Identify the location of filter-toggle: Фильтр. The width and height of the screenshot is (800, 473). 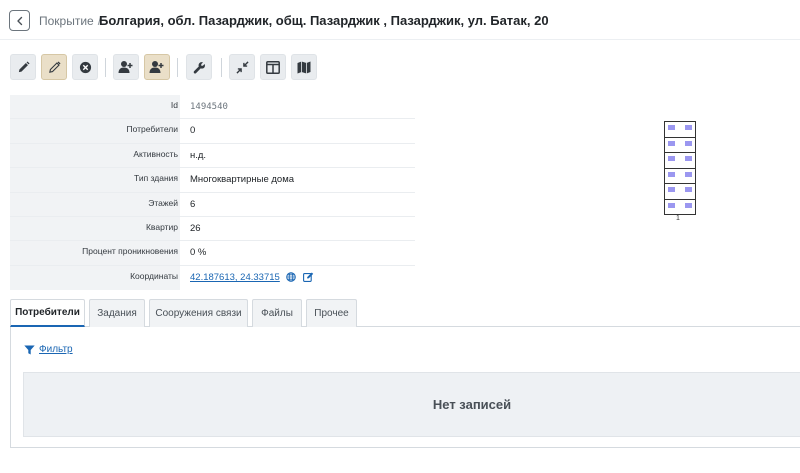
(48, 349).